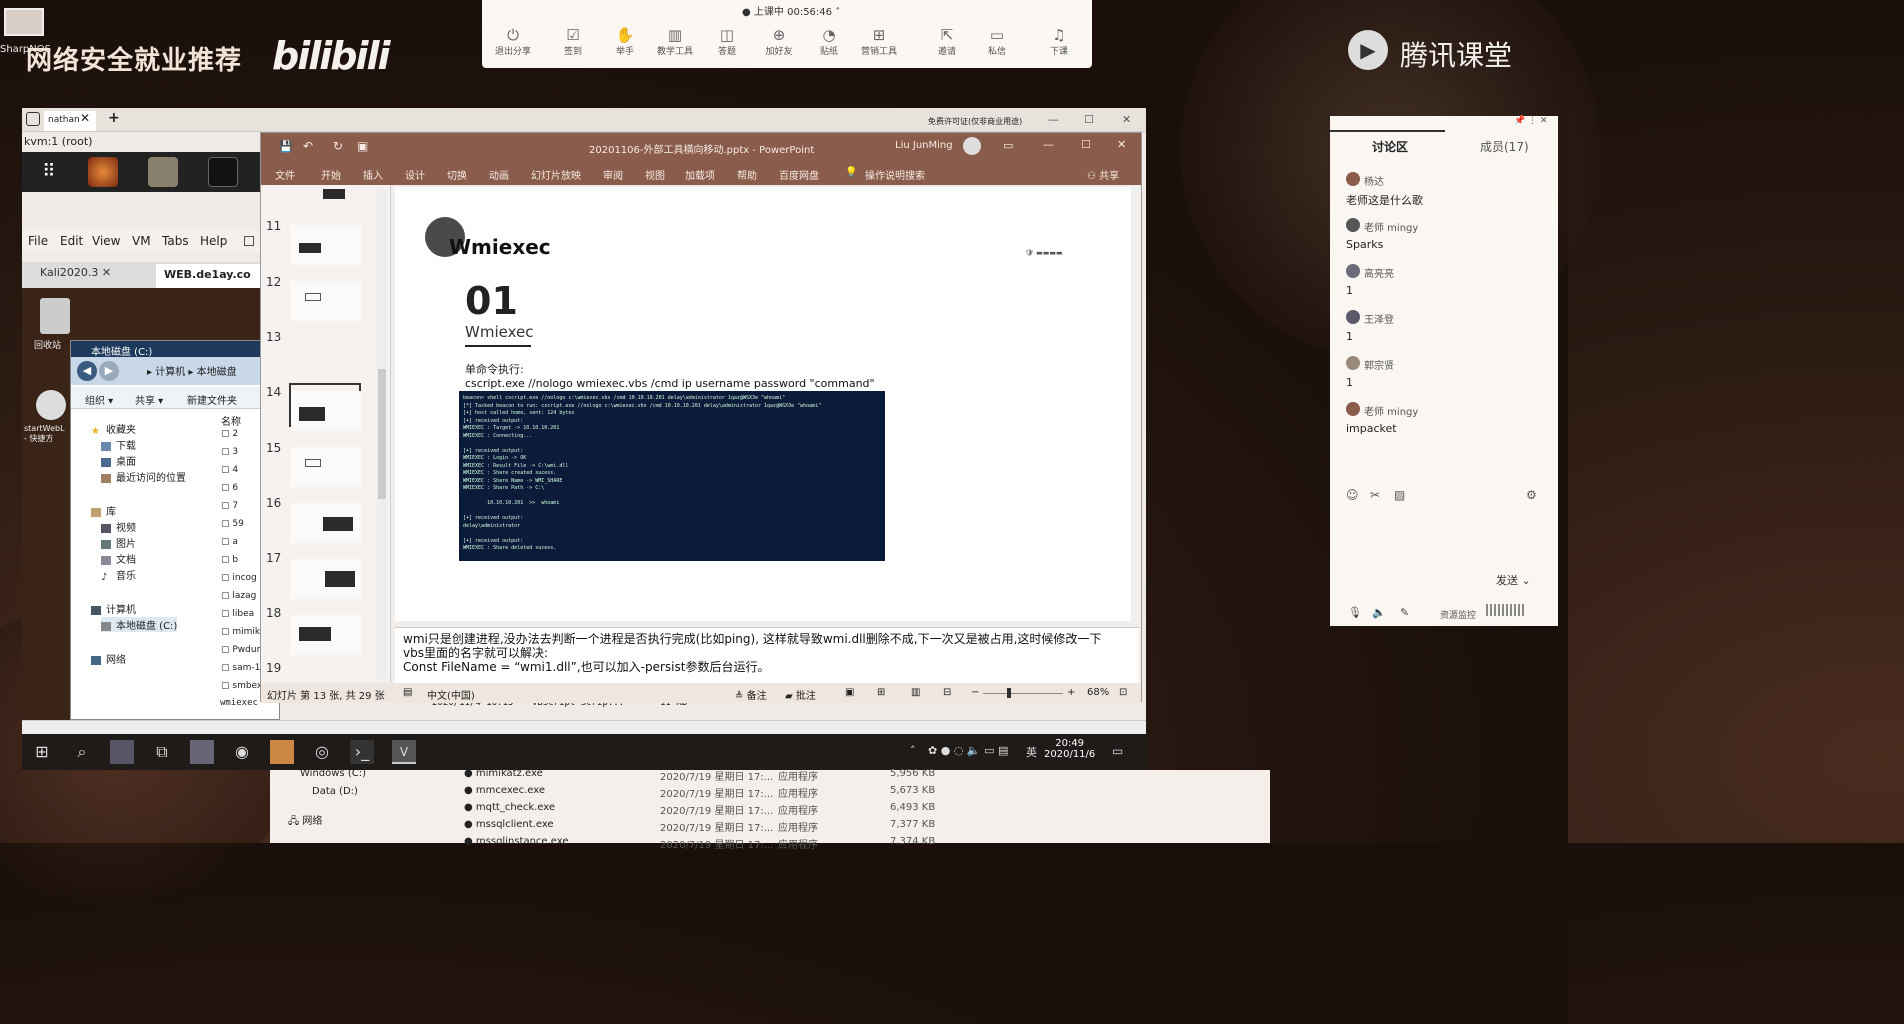 This screenshot has height=1024, width=1904. What do you see at coordinates (113, 429) in the screenshot?
I see `nav-favorites: ★ 收藏夹` at bounding box center [113, 429].